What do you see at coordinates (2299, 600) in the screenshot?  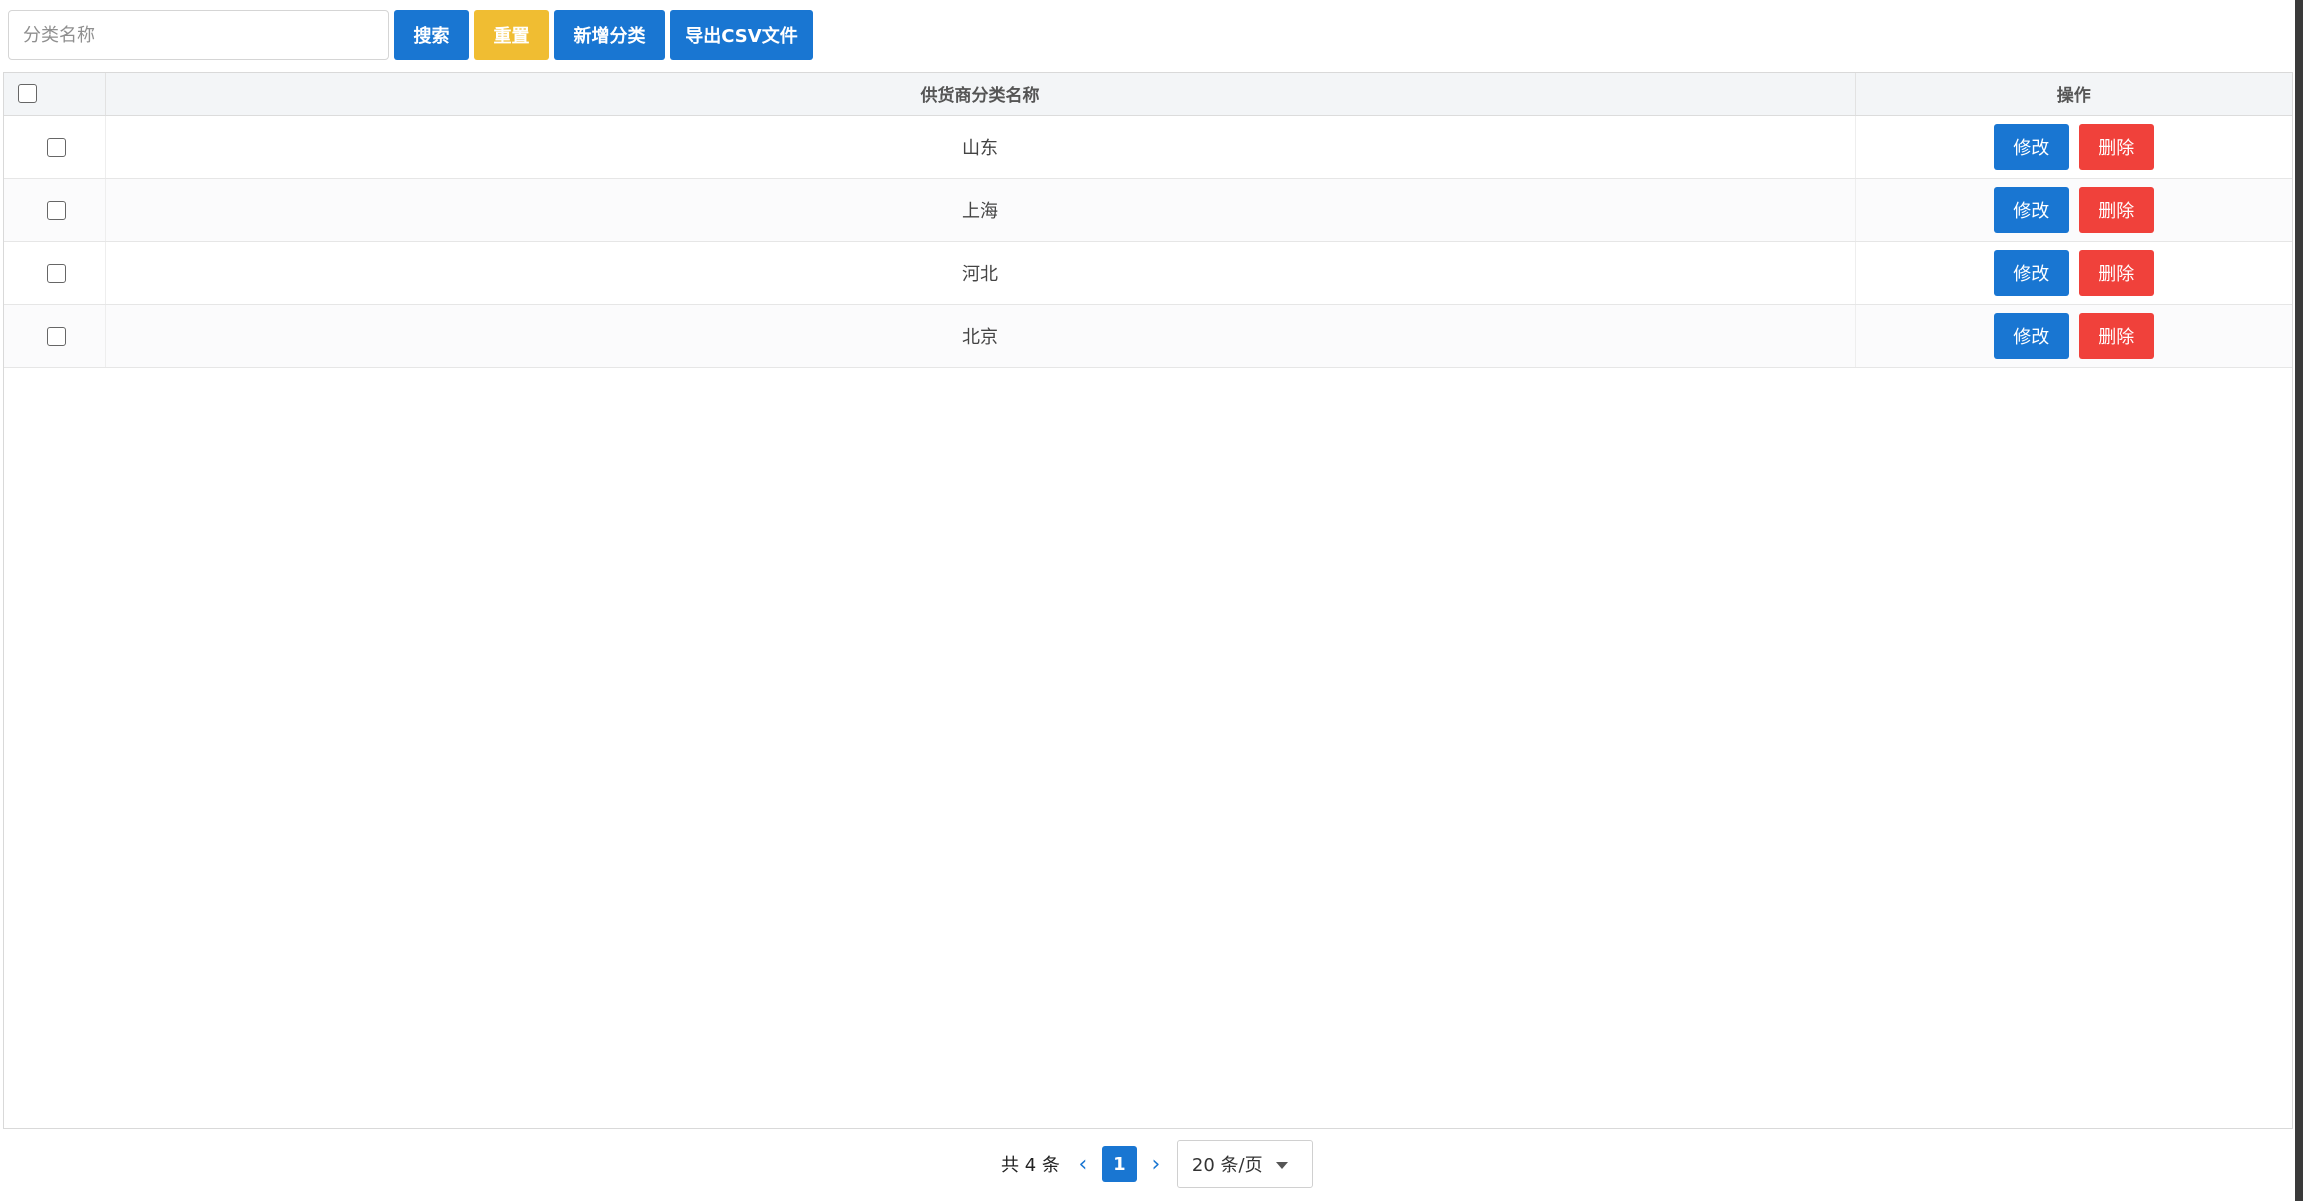 I see `window-edge` at bounding box center [2299, 600].